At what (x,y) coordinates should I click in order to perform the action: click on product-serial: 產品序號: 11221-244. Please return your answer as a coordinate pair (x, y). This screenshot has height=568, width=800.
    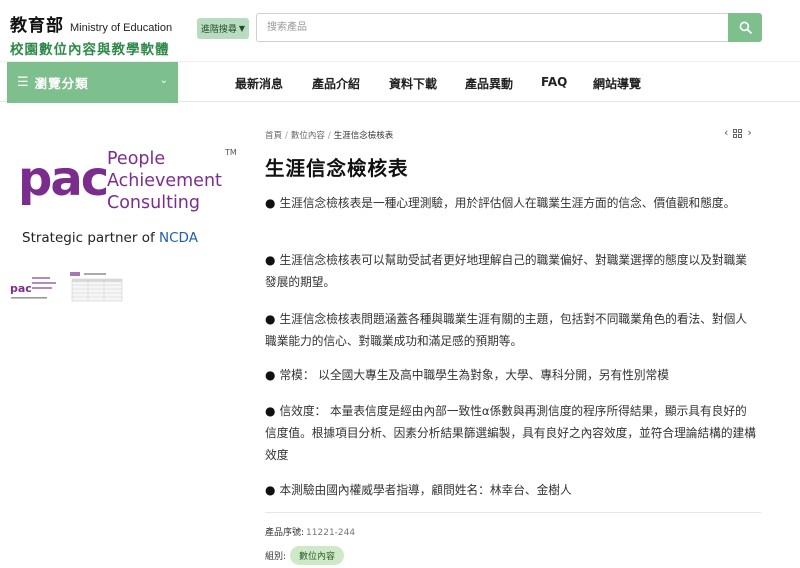
    Looking at the image, I should click on (310, 531).